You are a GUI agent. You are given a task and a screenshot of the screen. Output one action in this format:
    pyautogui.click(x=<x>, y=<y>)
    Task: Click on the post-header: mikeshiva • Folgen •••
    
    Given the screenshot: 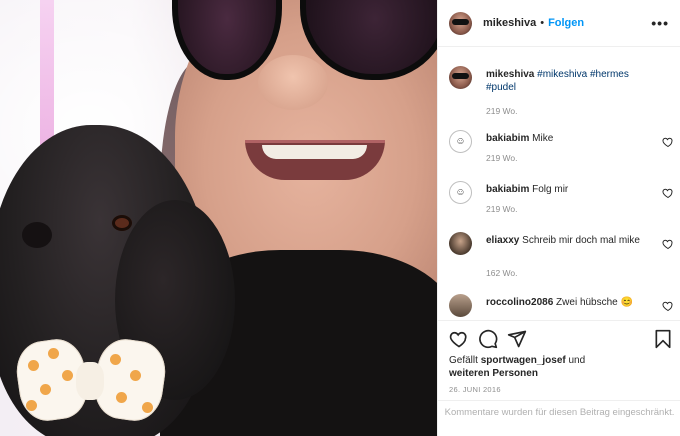 What is the action you would take?
    pyautogui.click(x=559, y=23)
    